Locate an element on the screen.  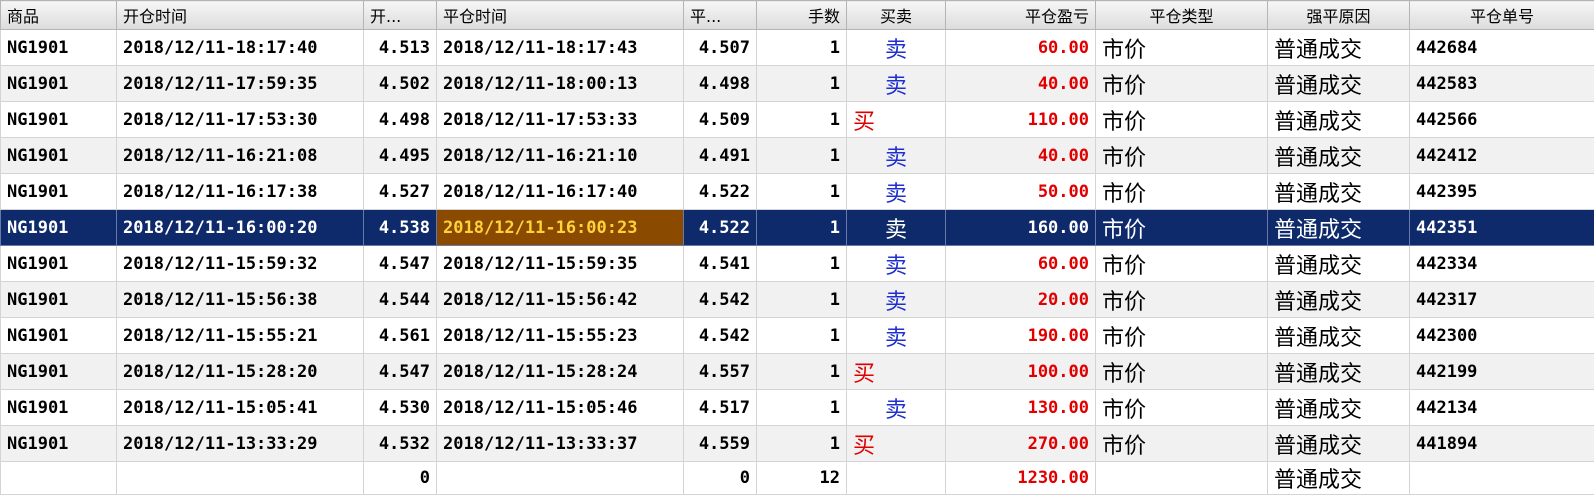
cell-open-price: 4.544 is located at coordinates (400, 300).